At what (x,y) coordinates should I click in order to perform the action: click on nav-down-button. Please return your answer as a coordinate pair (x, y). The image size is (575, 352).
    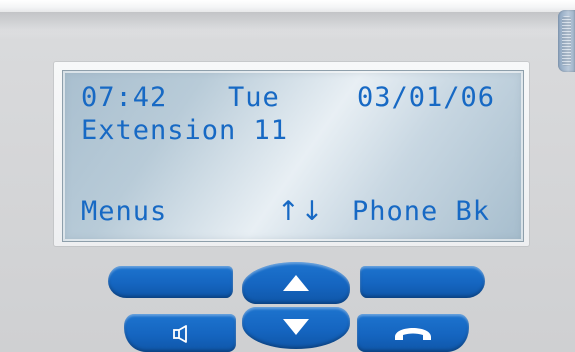
    Looking at the image, I should click on (296, 328).